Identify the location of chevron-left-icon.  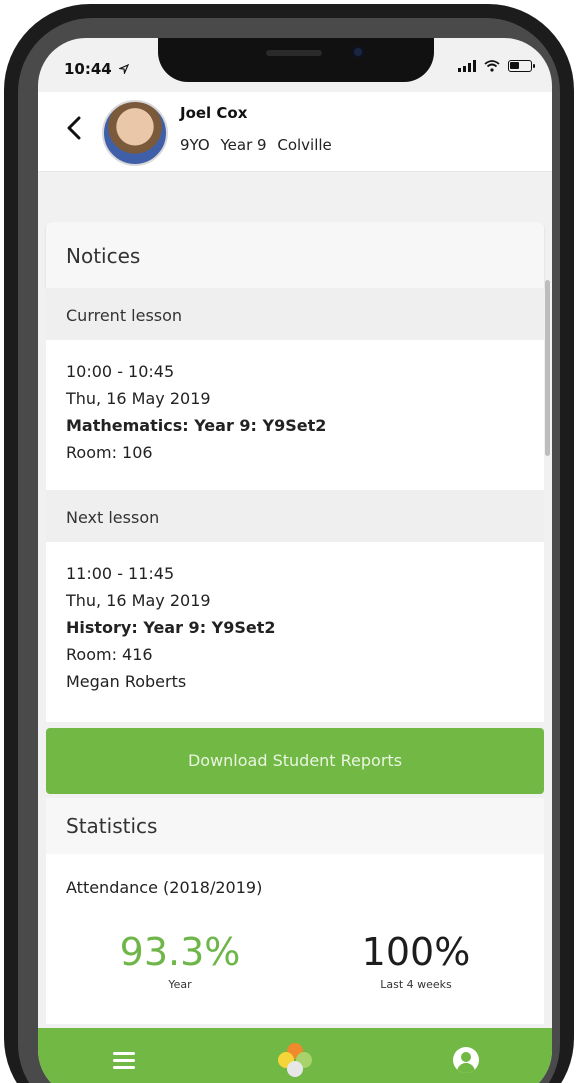
(74, 128).